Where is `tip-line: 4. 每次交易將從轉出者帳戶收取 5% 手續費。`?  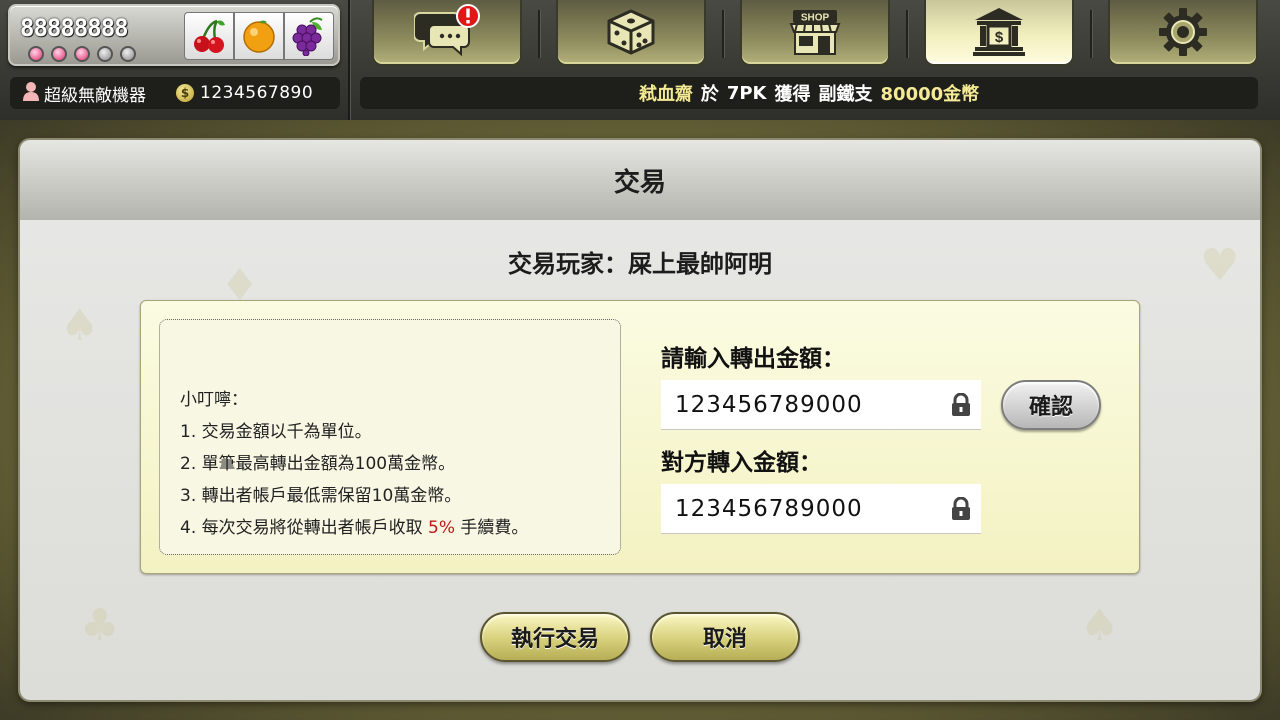
tip-line: 4. 每次交易將從轉出者帳戶收取 5% 手續費。 is located at coordinates (400, 528).